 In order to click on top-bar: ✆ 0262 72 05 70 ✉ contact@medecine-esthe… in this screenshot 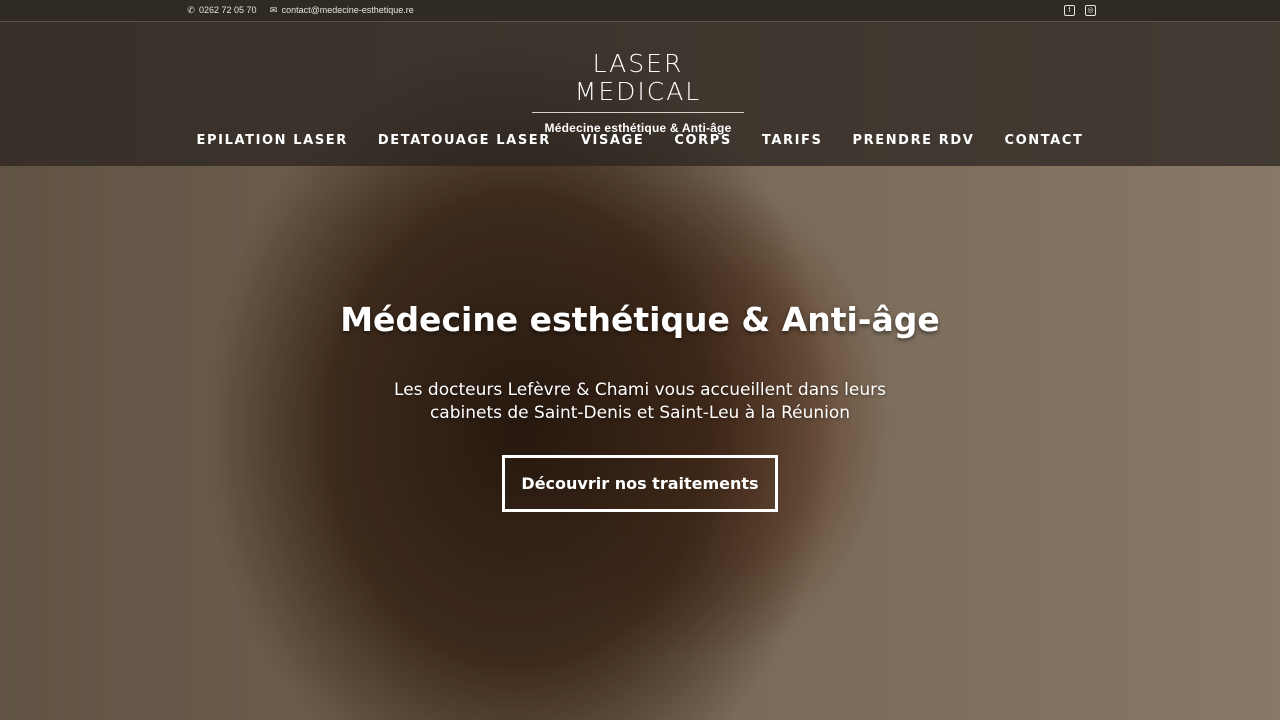, I will do `click(640, 11)`.